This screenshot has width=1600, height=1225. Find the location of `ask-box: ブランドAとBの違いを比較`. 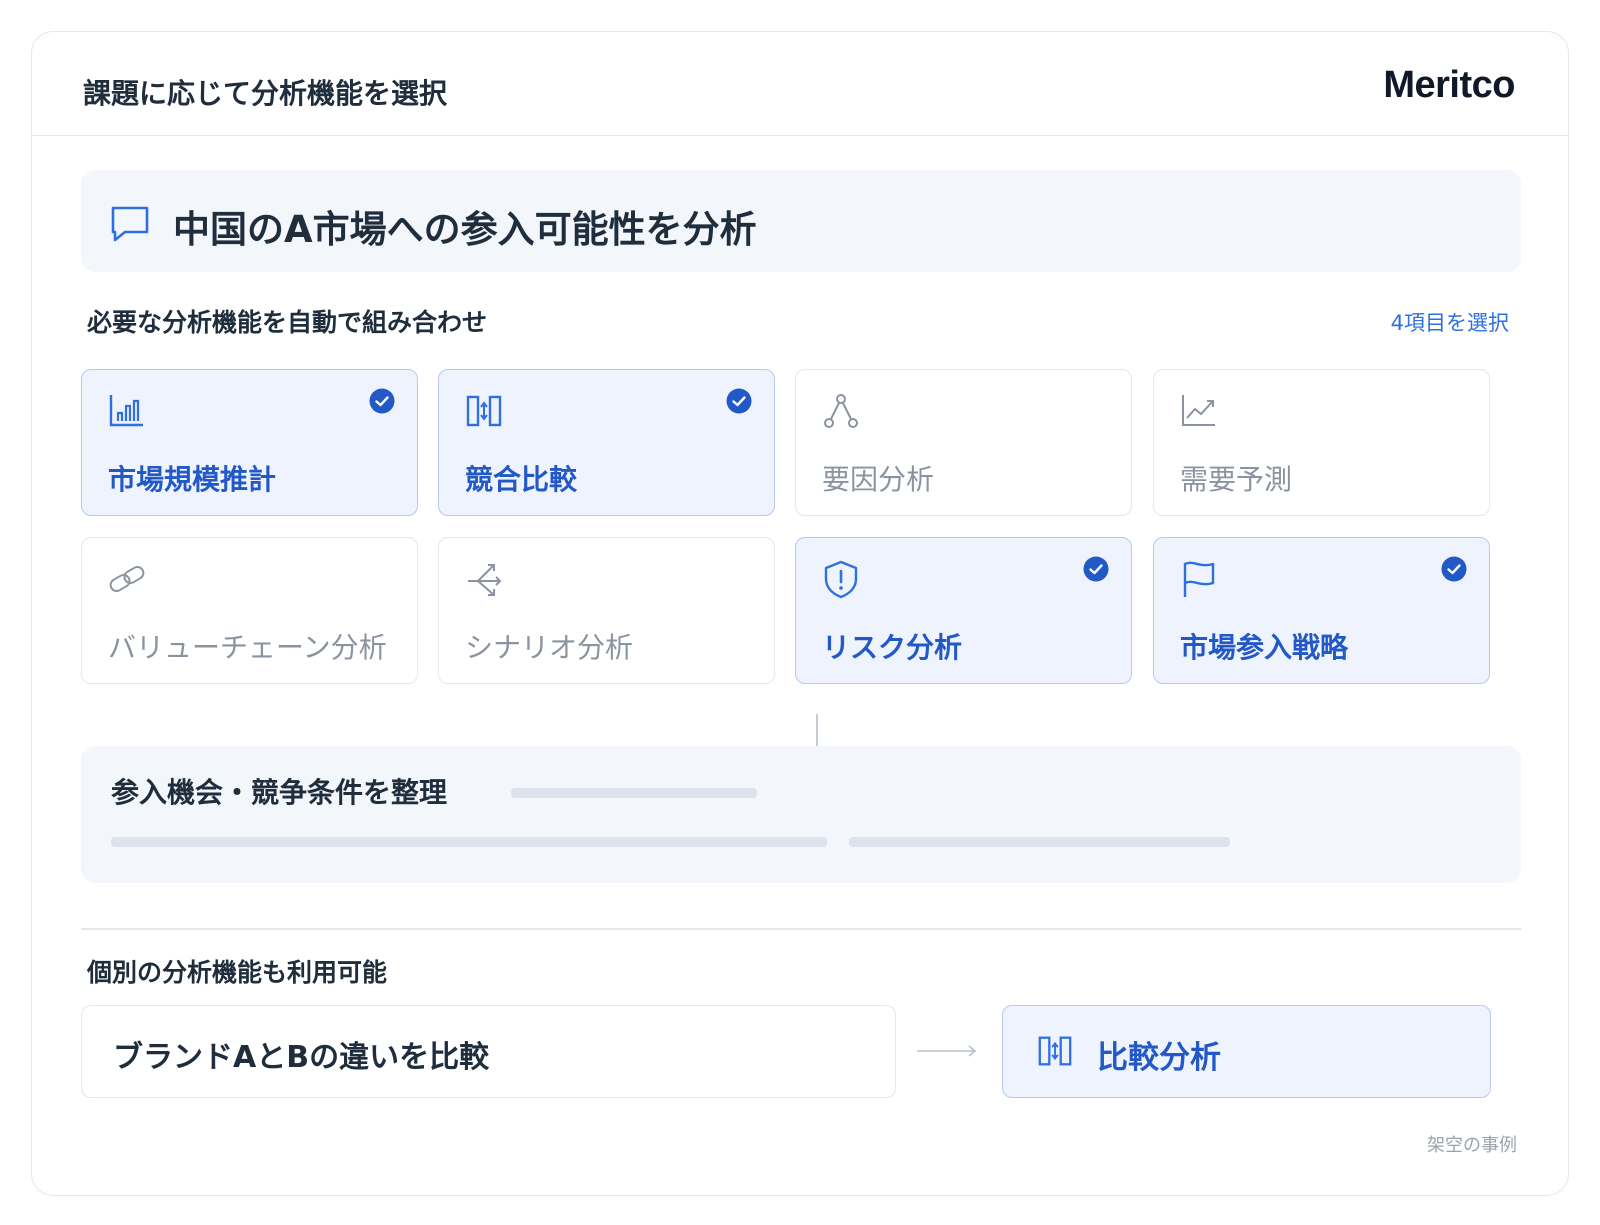

ask-box: ブランドAとBの違いを比較 is located at coordinates (488, 1051).